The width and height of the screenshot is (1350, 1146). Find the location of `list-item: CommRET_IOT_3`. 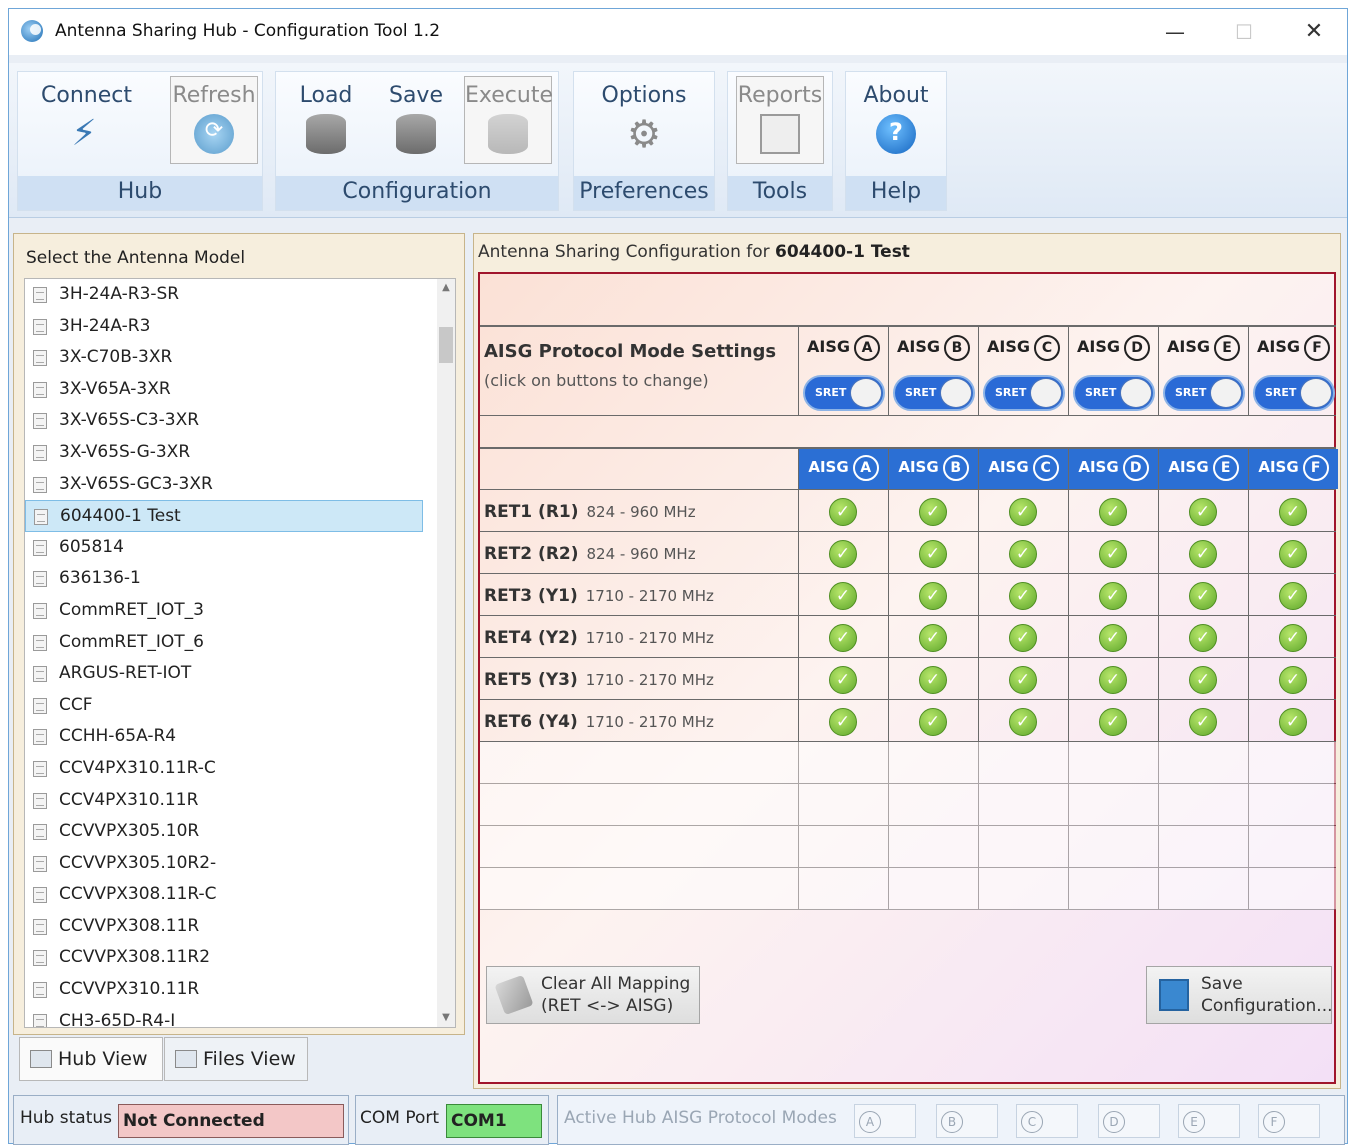

list-item: CommRET_IOT_3 is located at coordinates (240, 611).